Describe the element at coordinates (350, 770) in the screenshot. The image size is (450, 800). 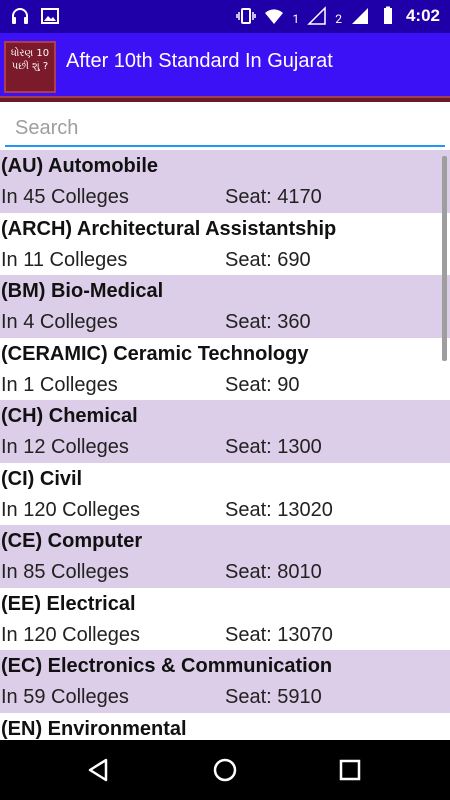
I see `recents-icon` at that location.